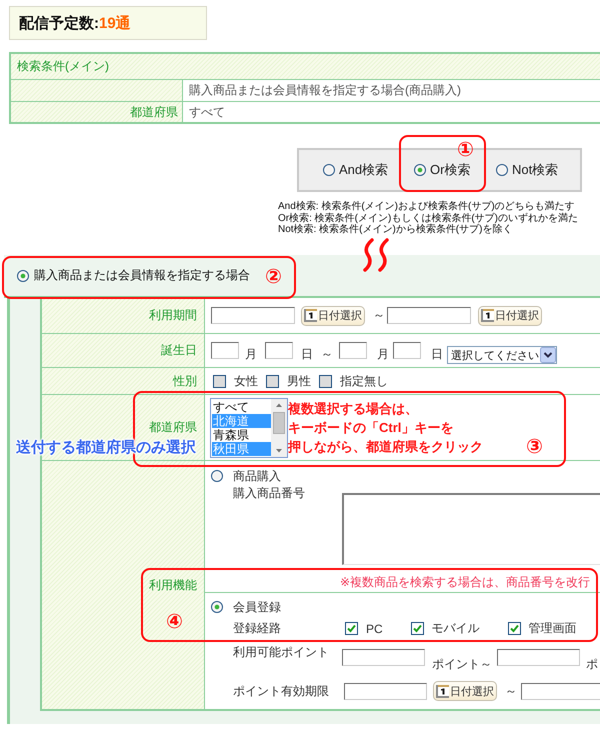 The image size is (600, 732). Describe the element at coordinates (450, 170) in the screenshot. I see `radio-label: Or検索` at that location.